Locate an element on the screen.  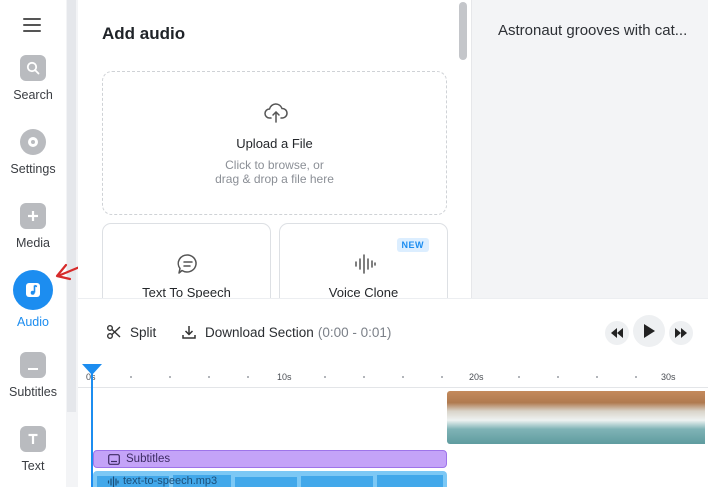
rewind-button is located at coordinates (617, 333).